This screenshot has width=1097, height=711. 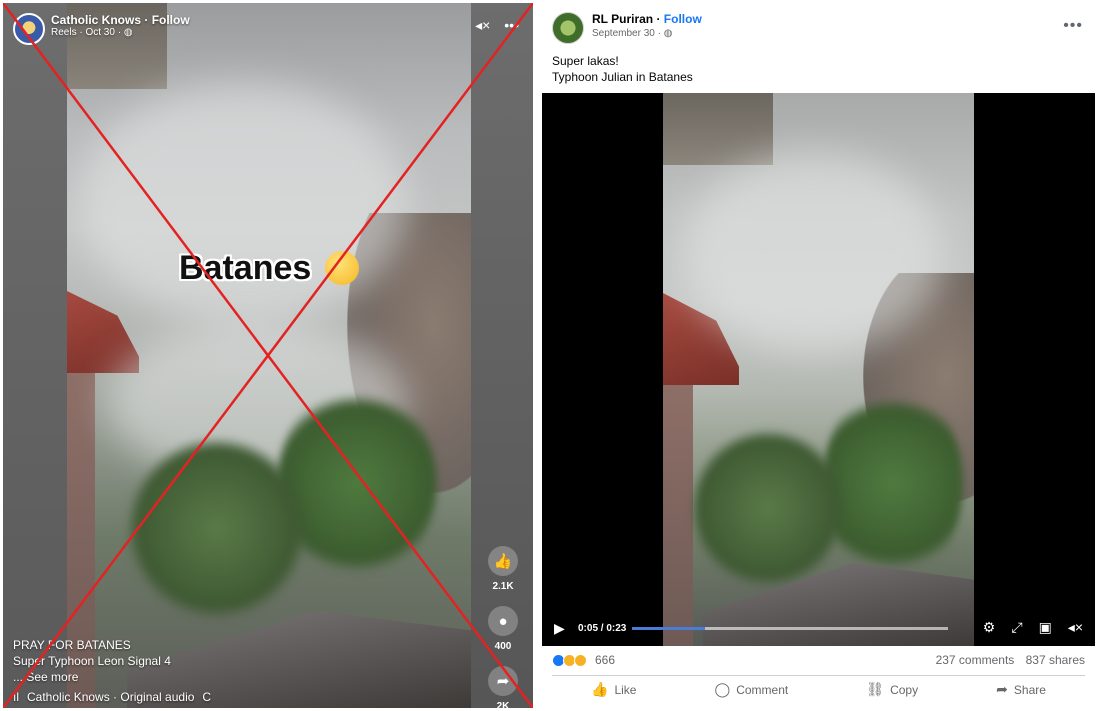 What do you see at coordinates (112, 677) in the screenshot?
I see `see-more-link: ... See more` at bounding box center [112, 677].